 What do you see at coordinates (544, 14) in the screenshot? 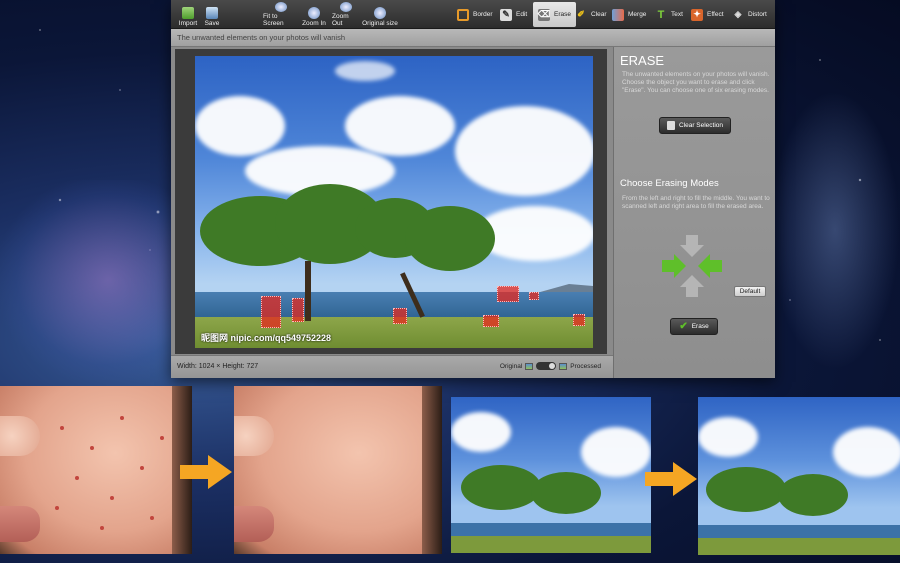
I see `eraser-icon: ⌫` at bounding box center [544, 14].